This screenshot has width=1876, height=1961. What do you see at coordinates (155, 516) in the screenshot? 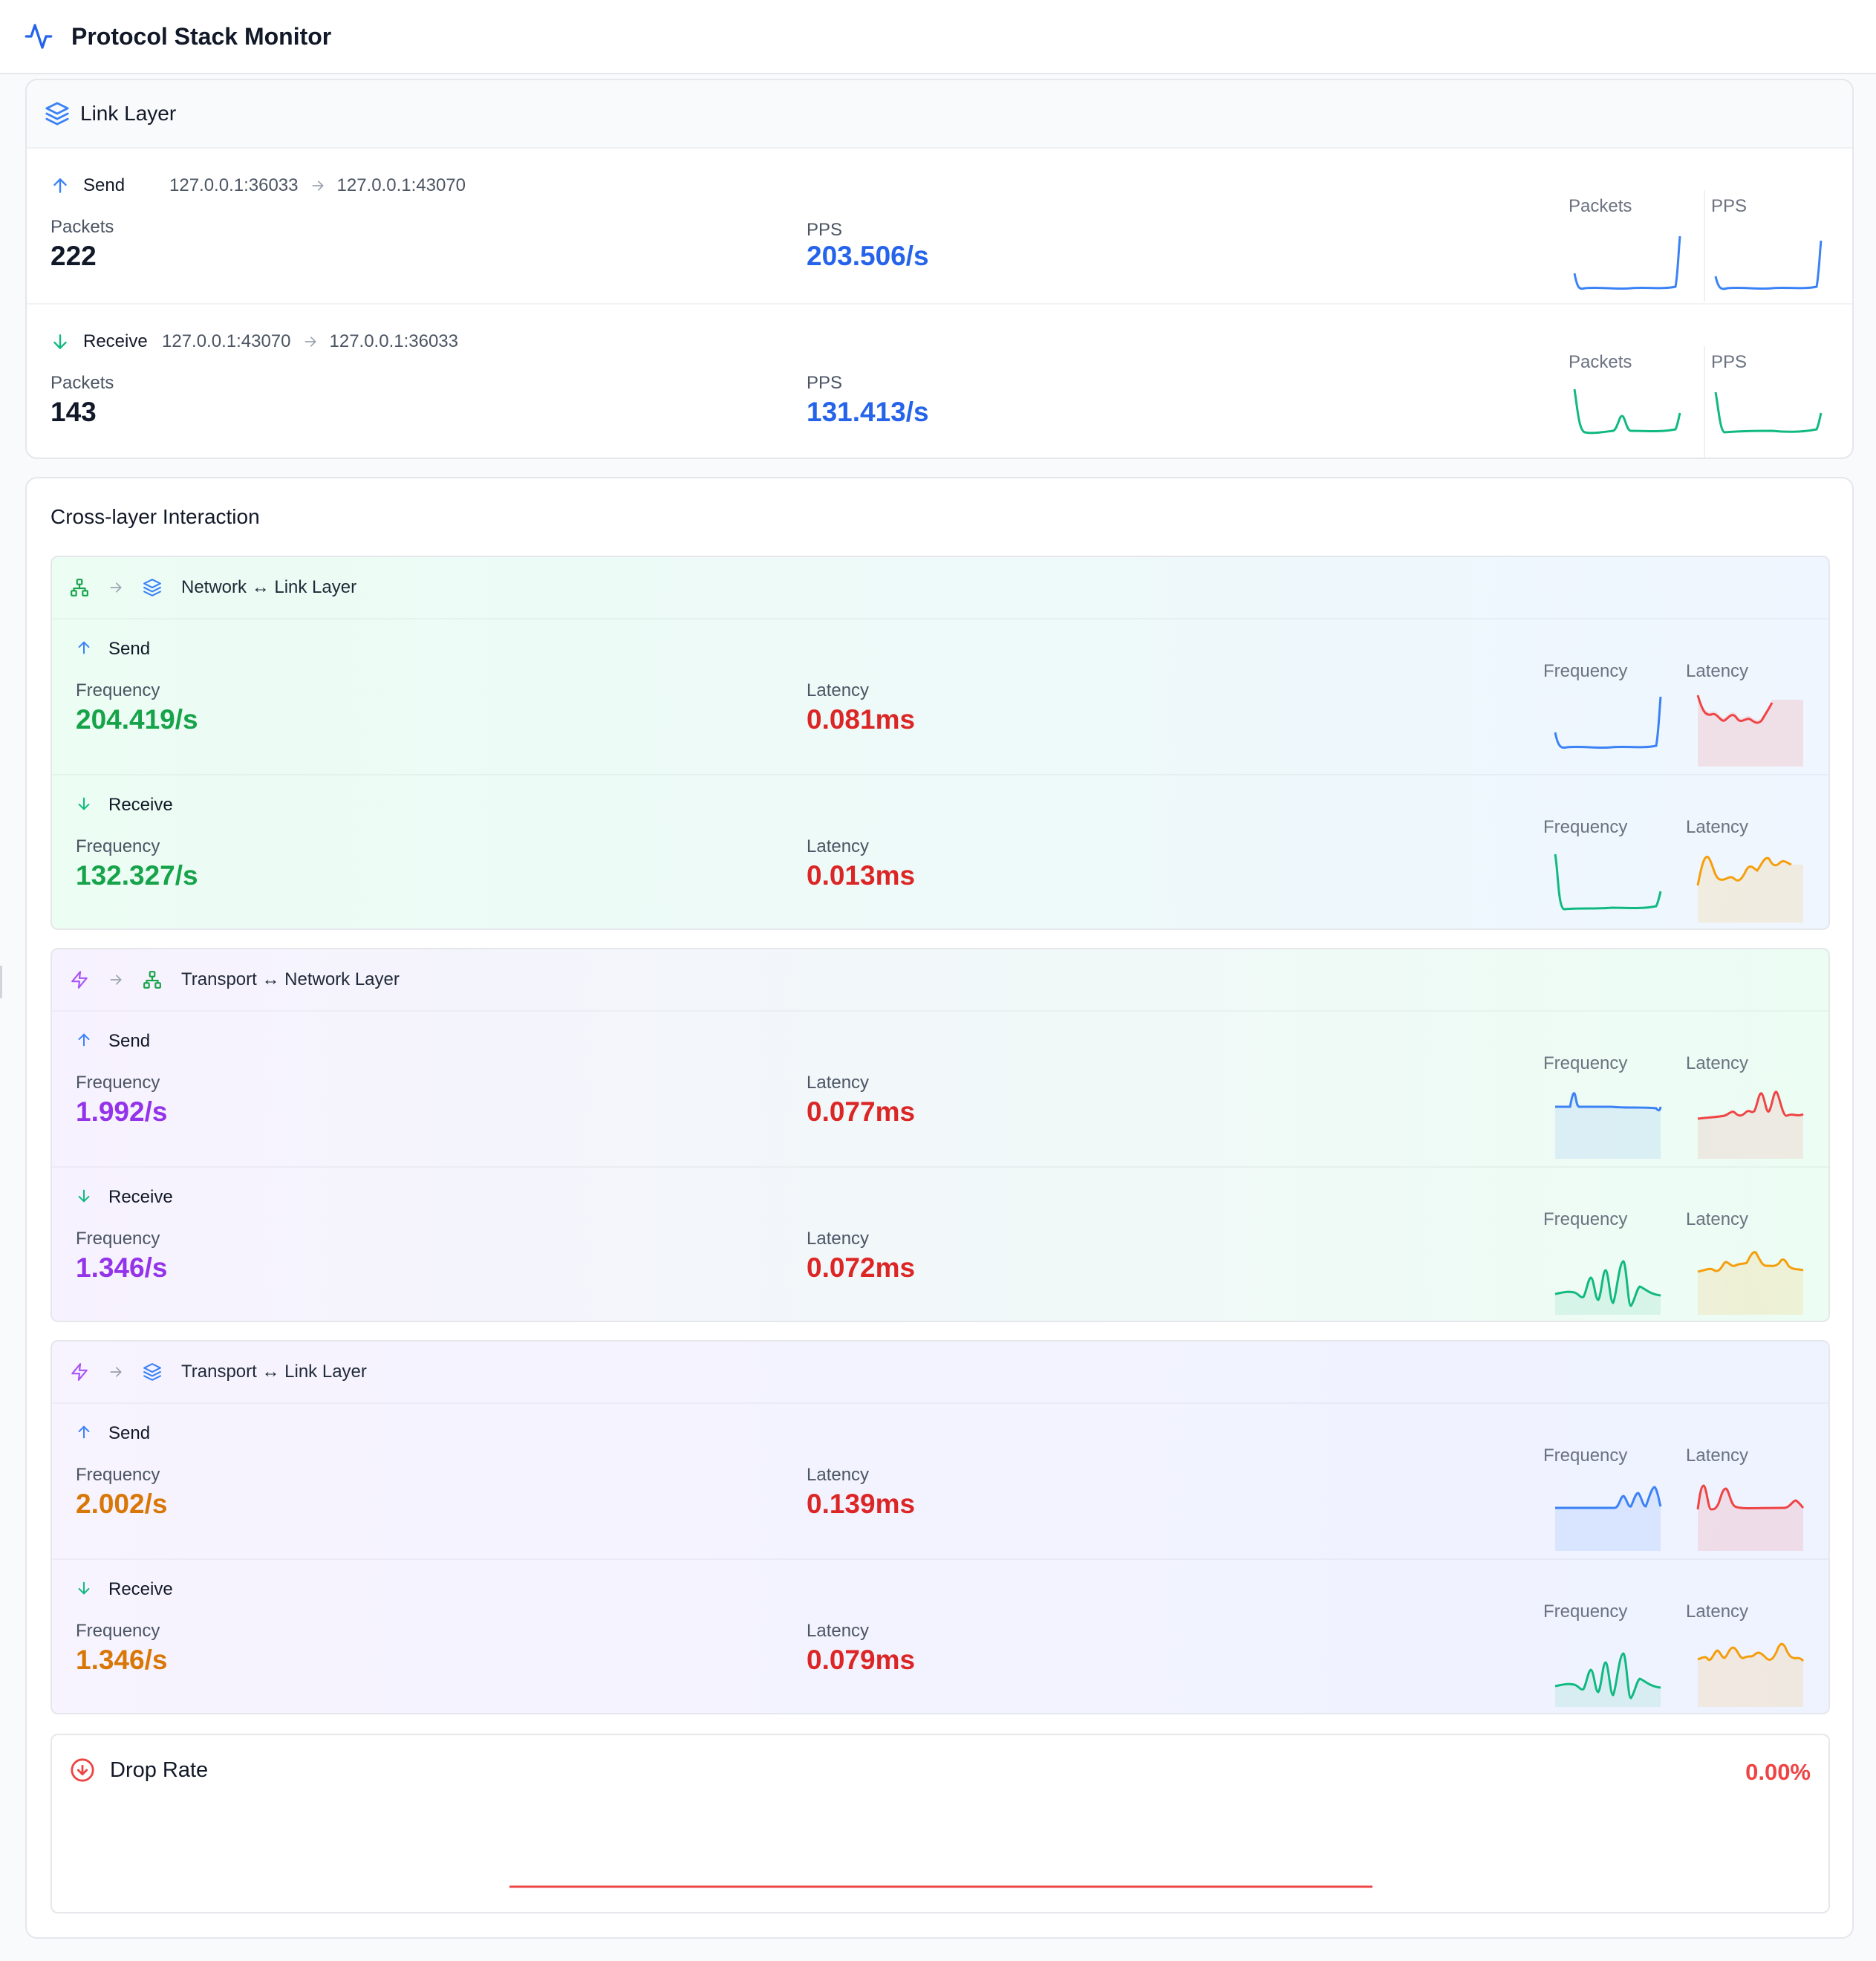
I see `cross-layer-title: Cross-layer Interaction` at bounding box center [155, 516].